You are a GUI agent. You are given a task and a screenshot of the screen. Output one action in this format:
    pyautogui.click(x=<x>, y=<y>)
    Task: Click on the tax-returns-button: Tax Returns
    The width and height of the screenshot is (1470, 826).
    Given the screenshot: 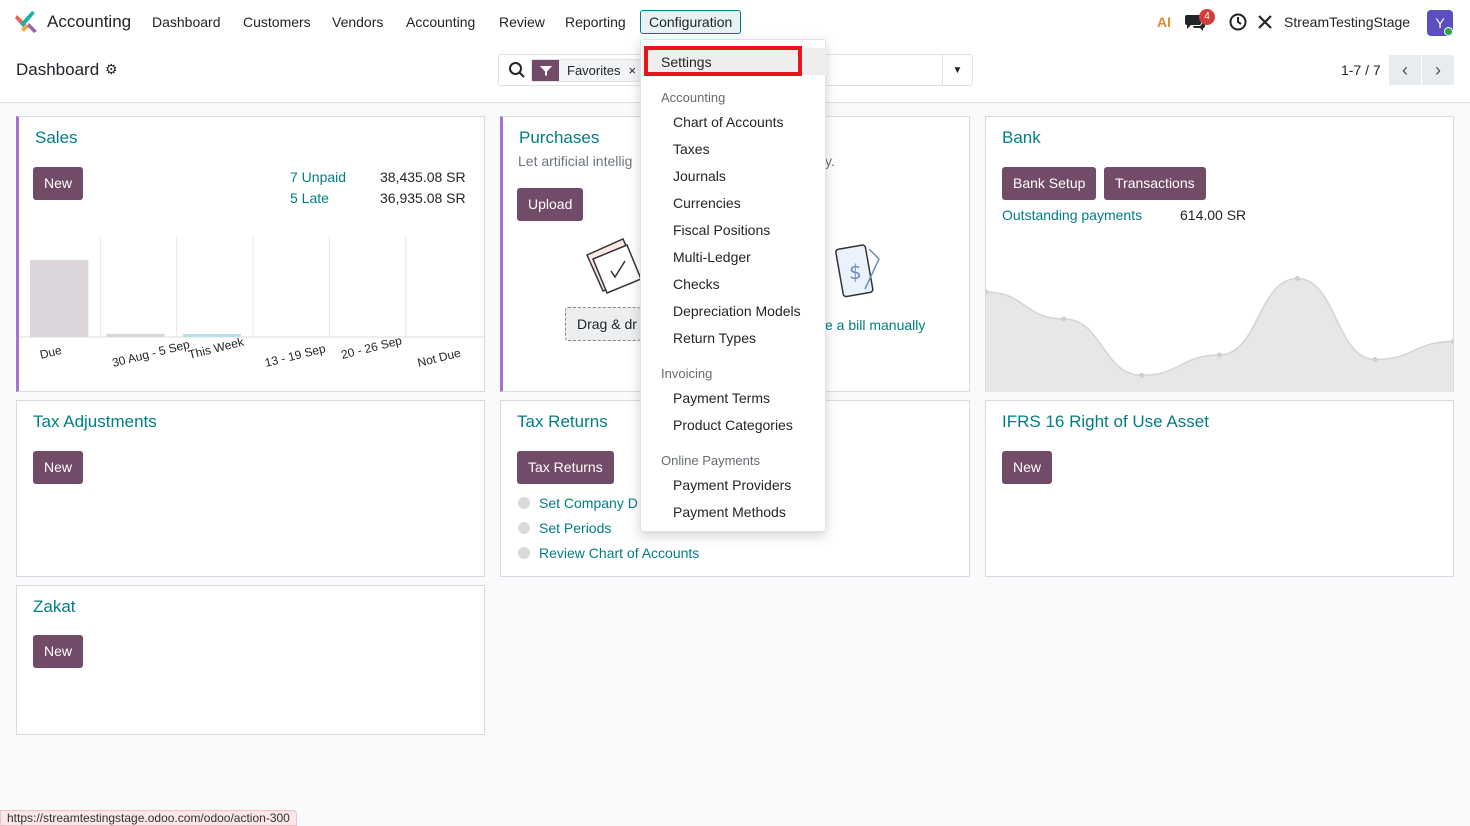 What is the action you would take?
    pyautogui.click(x=565, y=467)
    